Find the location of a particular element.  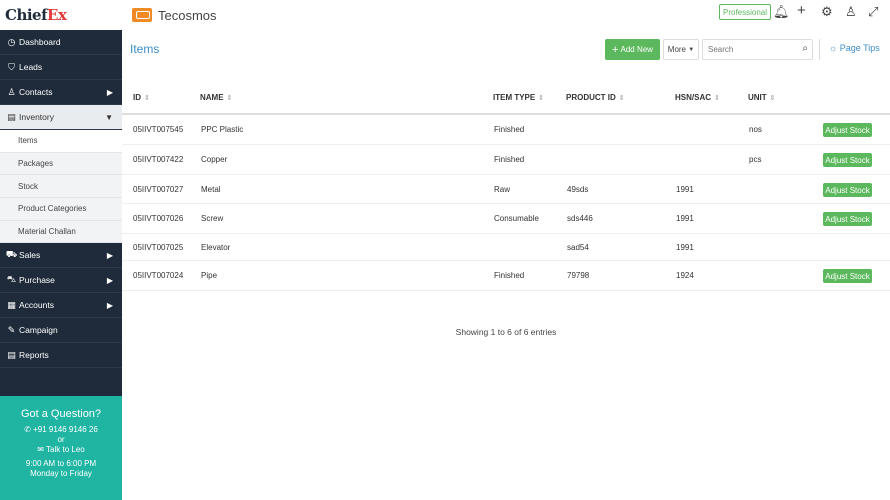

sidebar-item-inventory: ▤ Inventory ▼ is located at coordinates (61, 117).